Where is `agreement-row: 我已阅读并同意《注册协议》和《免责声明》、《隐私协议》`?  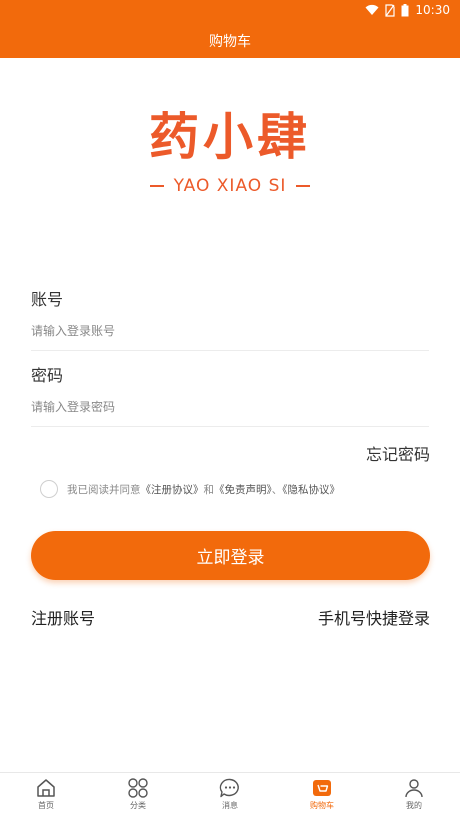
agreement-row: 我已阅读并同意《注册协议》和《免责声明》、《隐私协议》 is located at coordinates (190, 489).